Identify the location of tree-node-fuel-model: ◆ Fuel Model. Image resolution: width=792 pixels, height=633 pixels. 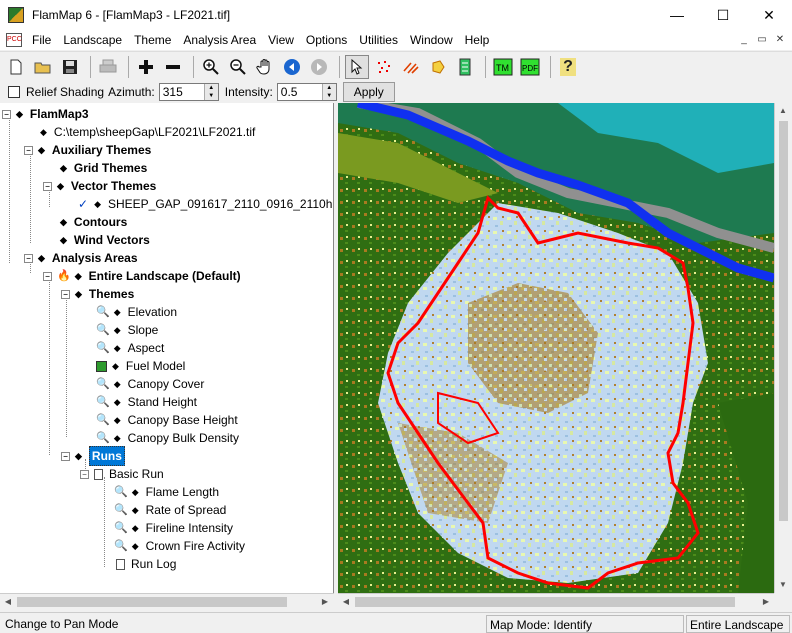
(140, 366).